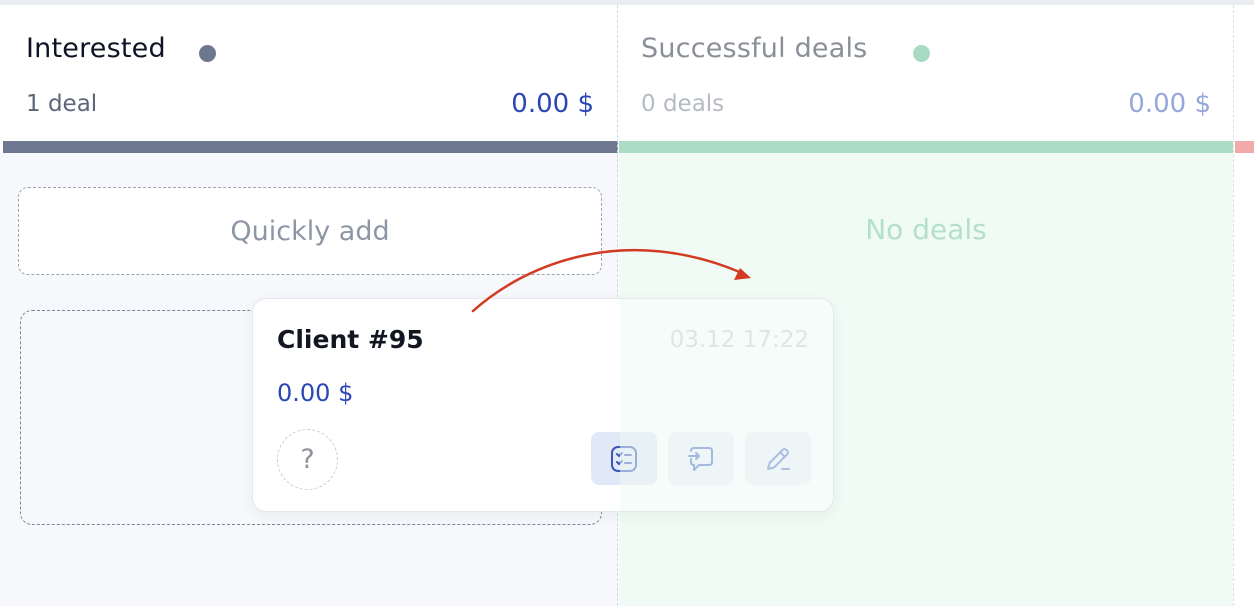 This screenshot has width=1254, height=606. I want to click on deal-timestamp: 03.12 17:22, so click(739, 340).